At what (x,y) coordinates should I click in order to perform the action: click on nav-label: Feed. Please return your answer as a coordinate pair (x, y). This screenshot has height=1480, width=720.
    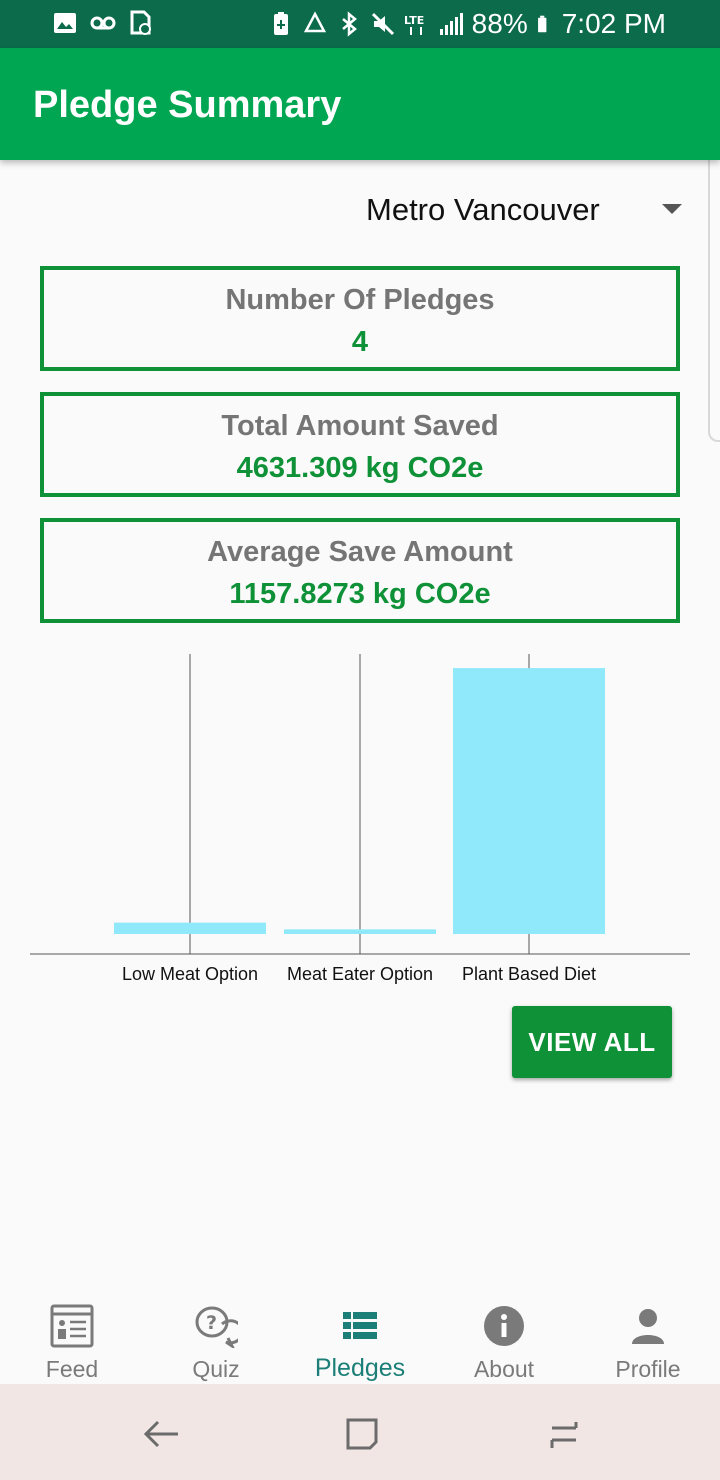
    Looking at the image, I should click on (72, 1369).